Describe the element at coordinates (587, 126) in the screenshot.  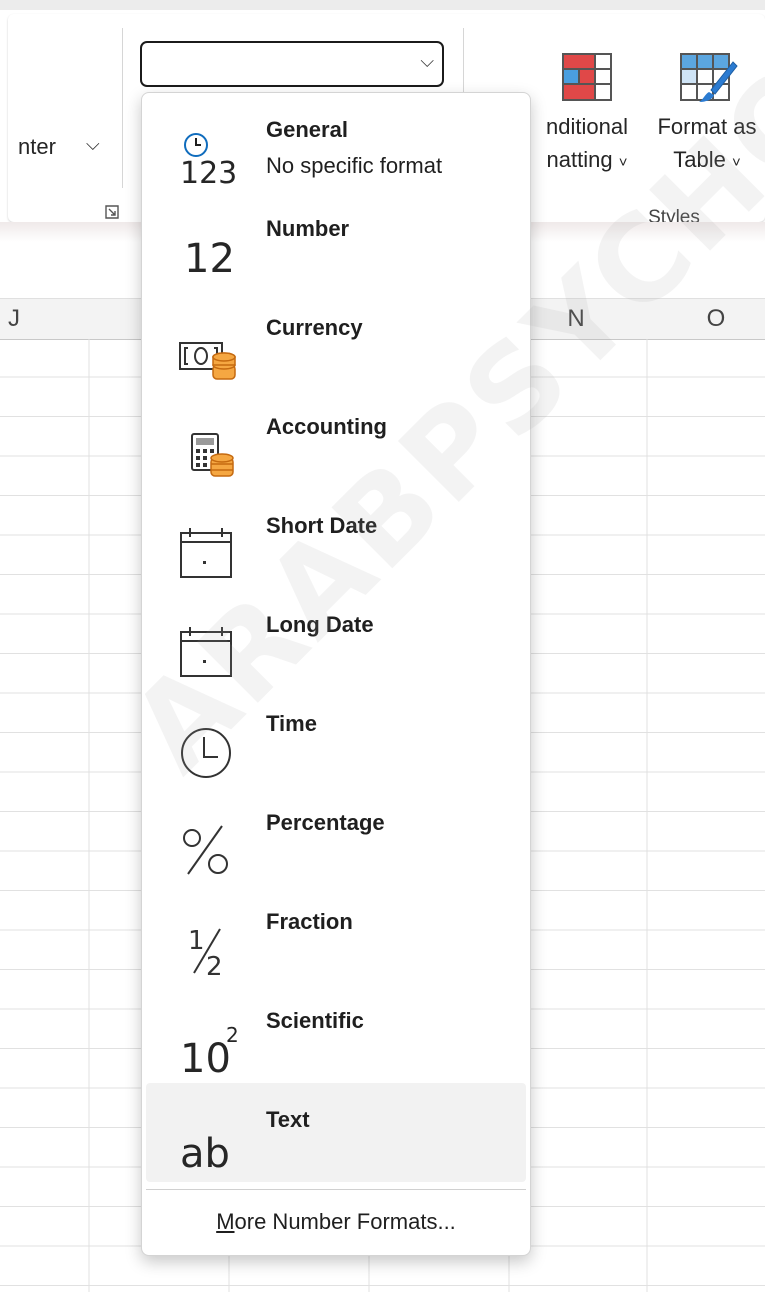
I see `conditional-formatting-label-1: nditional` at that location.